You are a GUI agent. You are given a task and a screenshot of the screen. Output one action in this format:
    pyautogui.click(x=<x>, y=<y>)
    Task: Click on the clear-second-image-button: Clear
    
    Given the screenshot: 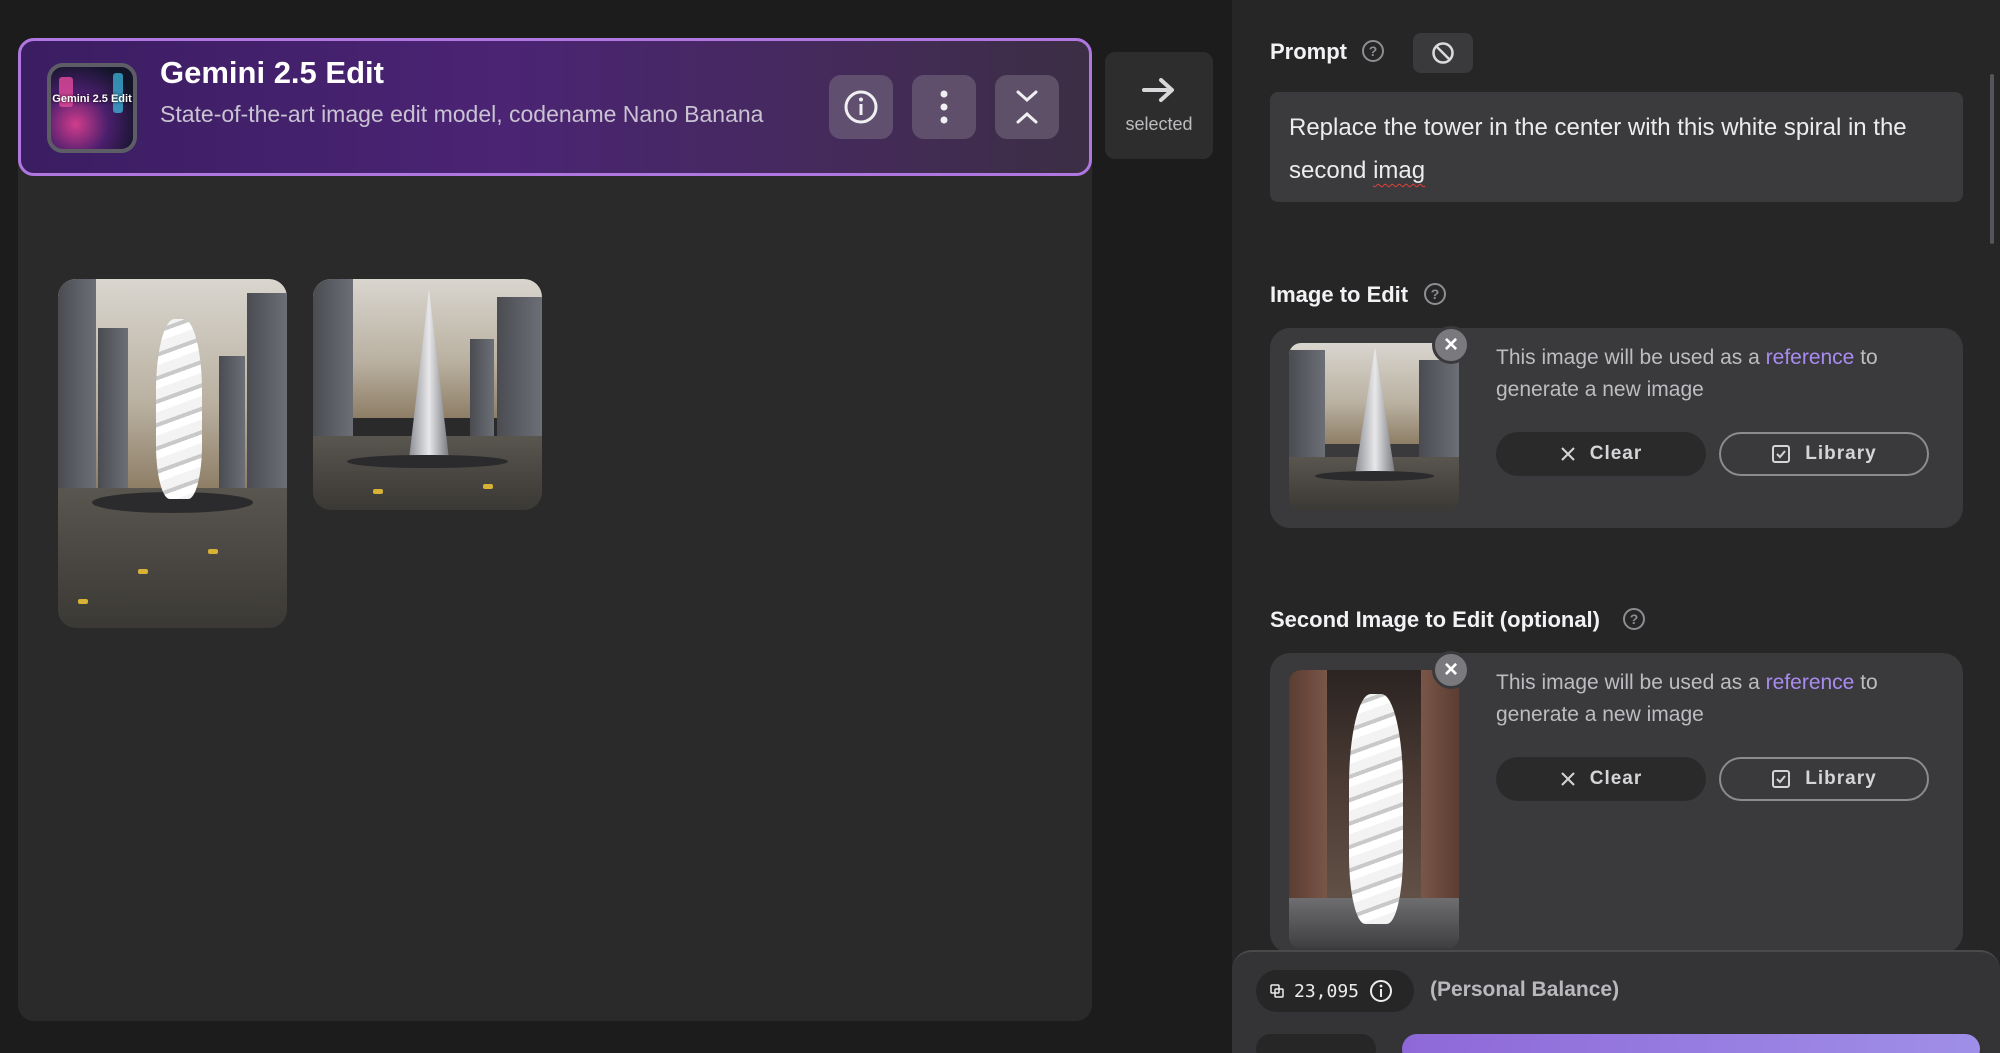 What is the action you would take?
    pyautogui.click(x=1601, y=779)
    